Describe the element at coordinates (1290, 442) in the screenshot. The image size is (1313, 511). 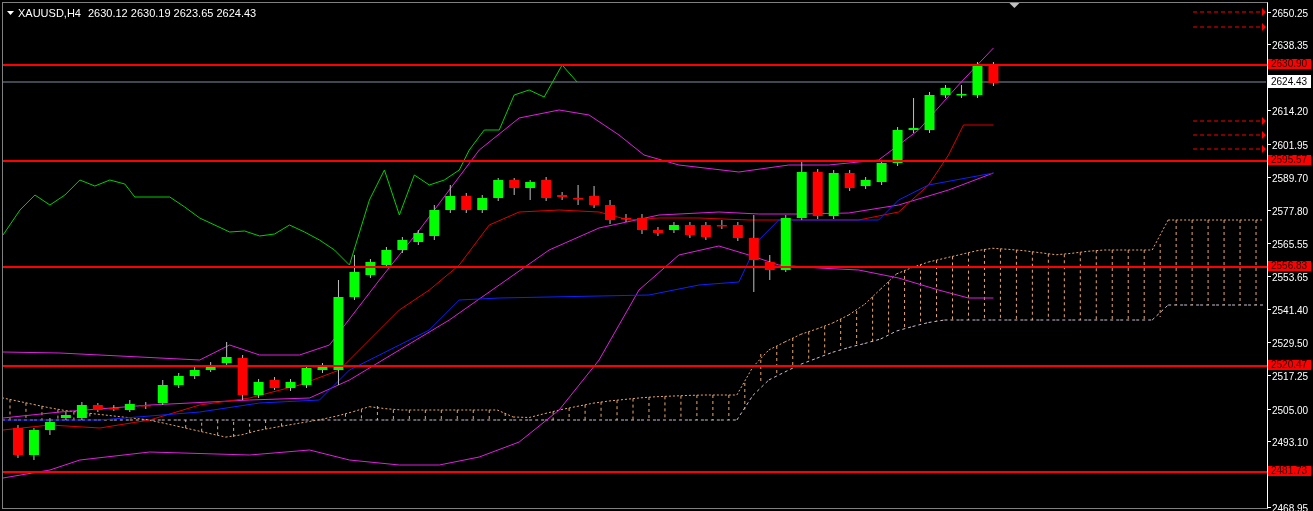
I see `price-tick-label: 2493.10` at that location.